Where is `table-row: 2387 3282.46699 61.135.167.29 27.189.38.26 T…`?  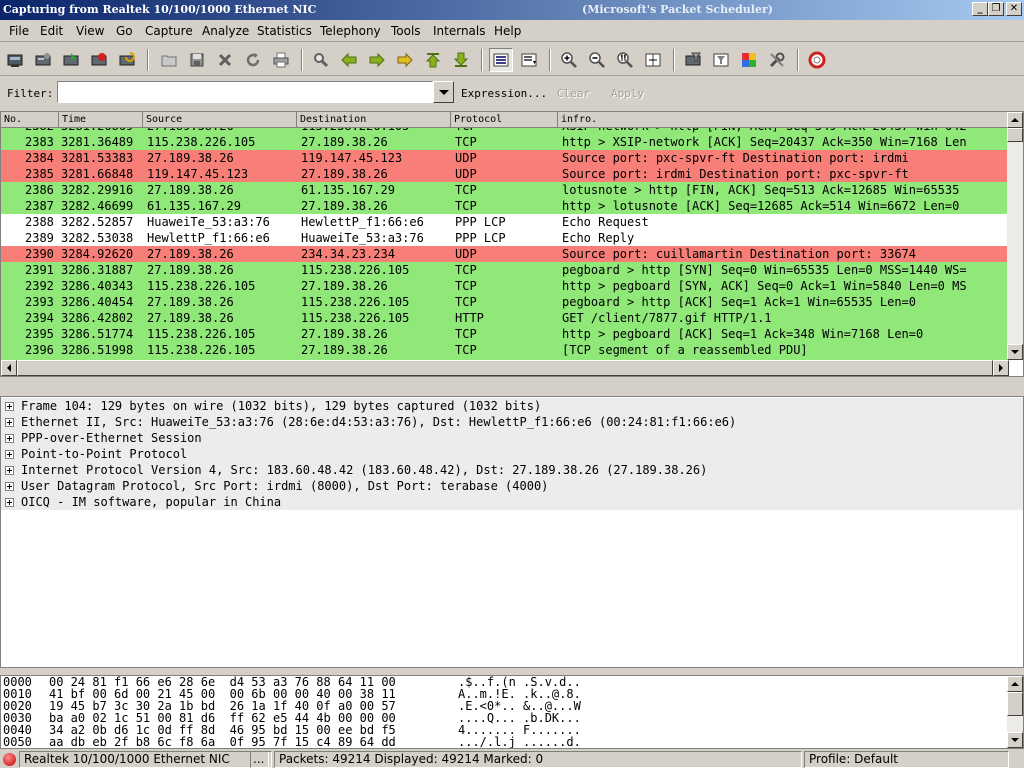 table-row: 2387 3282.46699 61.135.167.29 27.189.38.26 T… is located at coordinates (505, 206).